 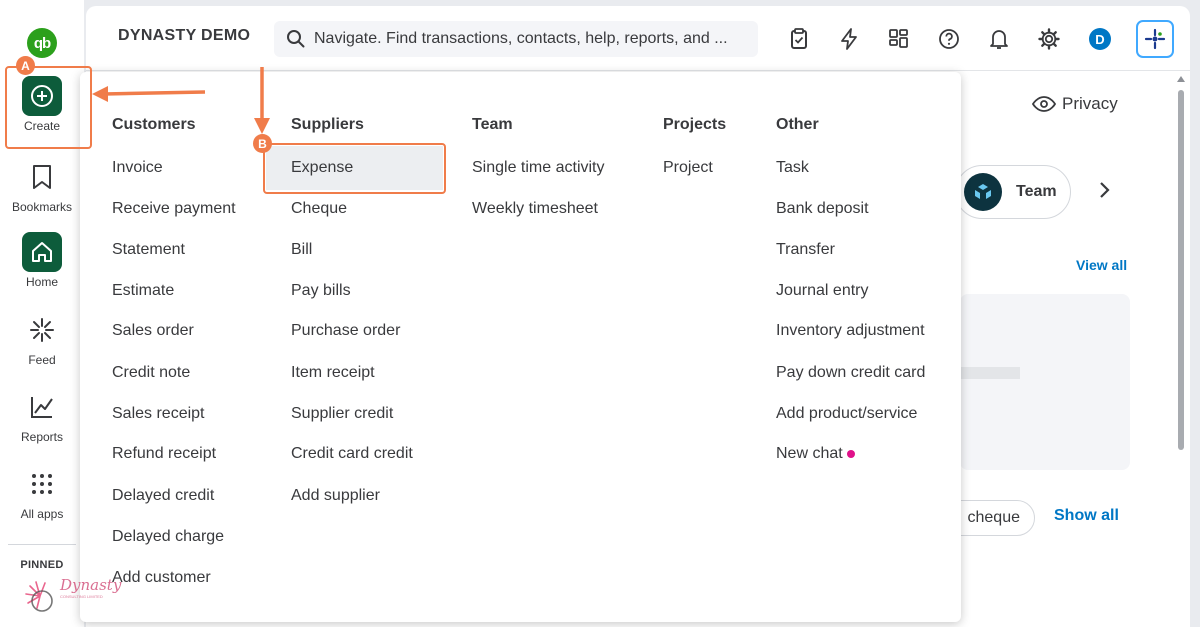 What do you see at coordinates (181, 100) in the screenshot?
I see `annotation-arrows` at bounding box center [181, 100].